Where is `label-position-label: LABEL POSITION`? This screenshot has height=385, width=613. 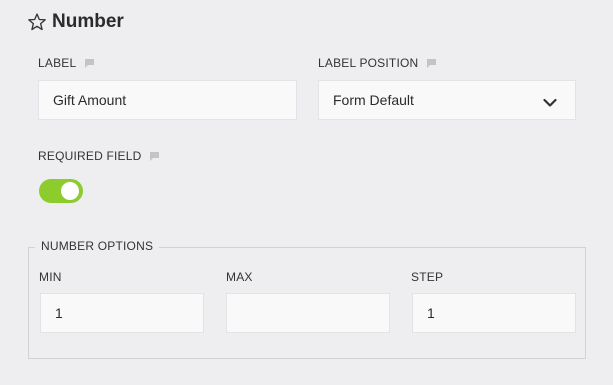 label-position-label: LABEL POSITION is located at coordinates (377, 63).